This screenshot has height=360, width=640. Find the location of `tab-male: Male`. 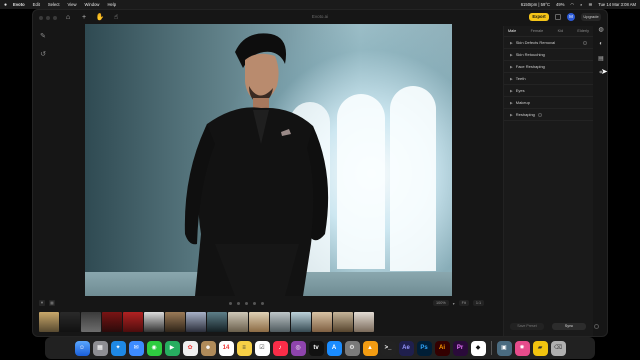

tab-male: Male is located at coordinates (512, 31).